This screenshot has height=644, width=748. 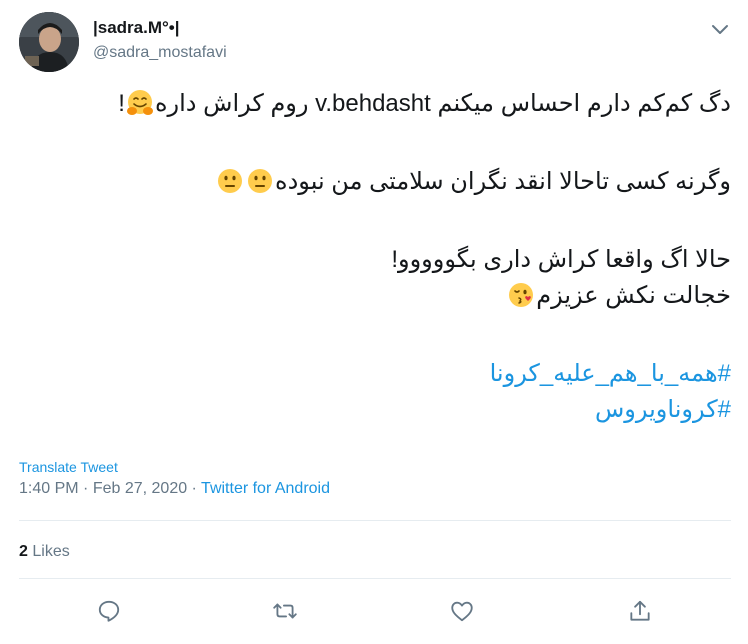 I want to click on tweet-date: Feb 27, 2020, so click(x=140, y=488).